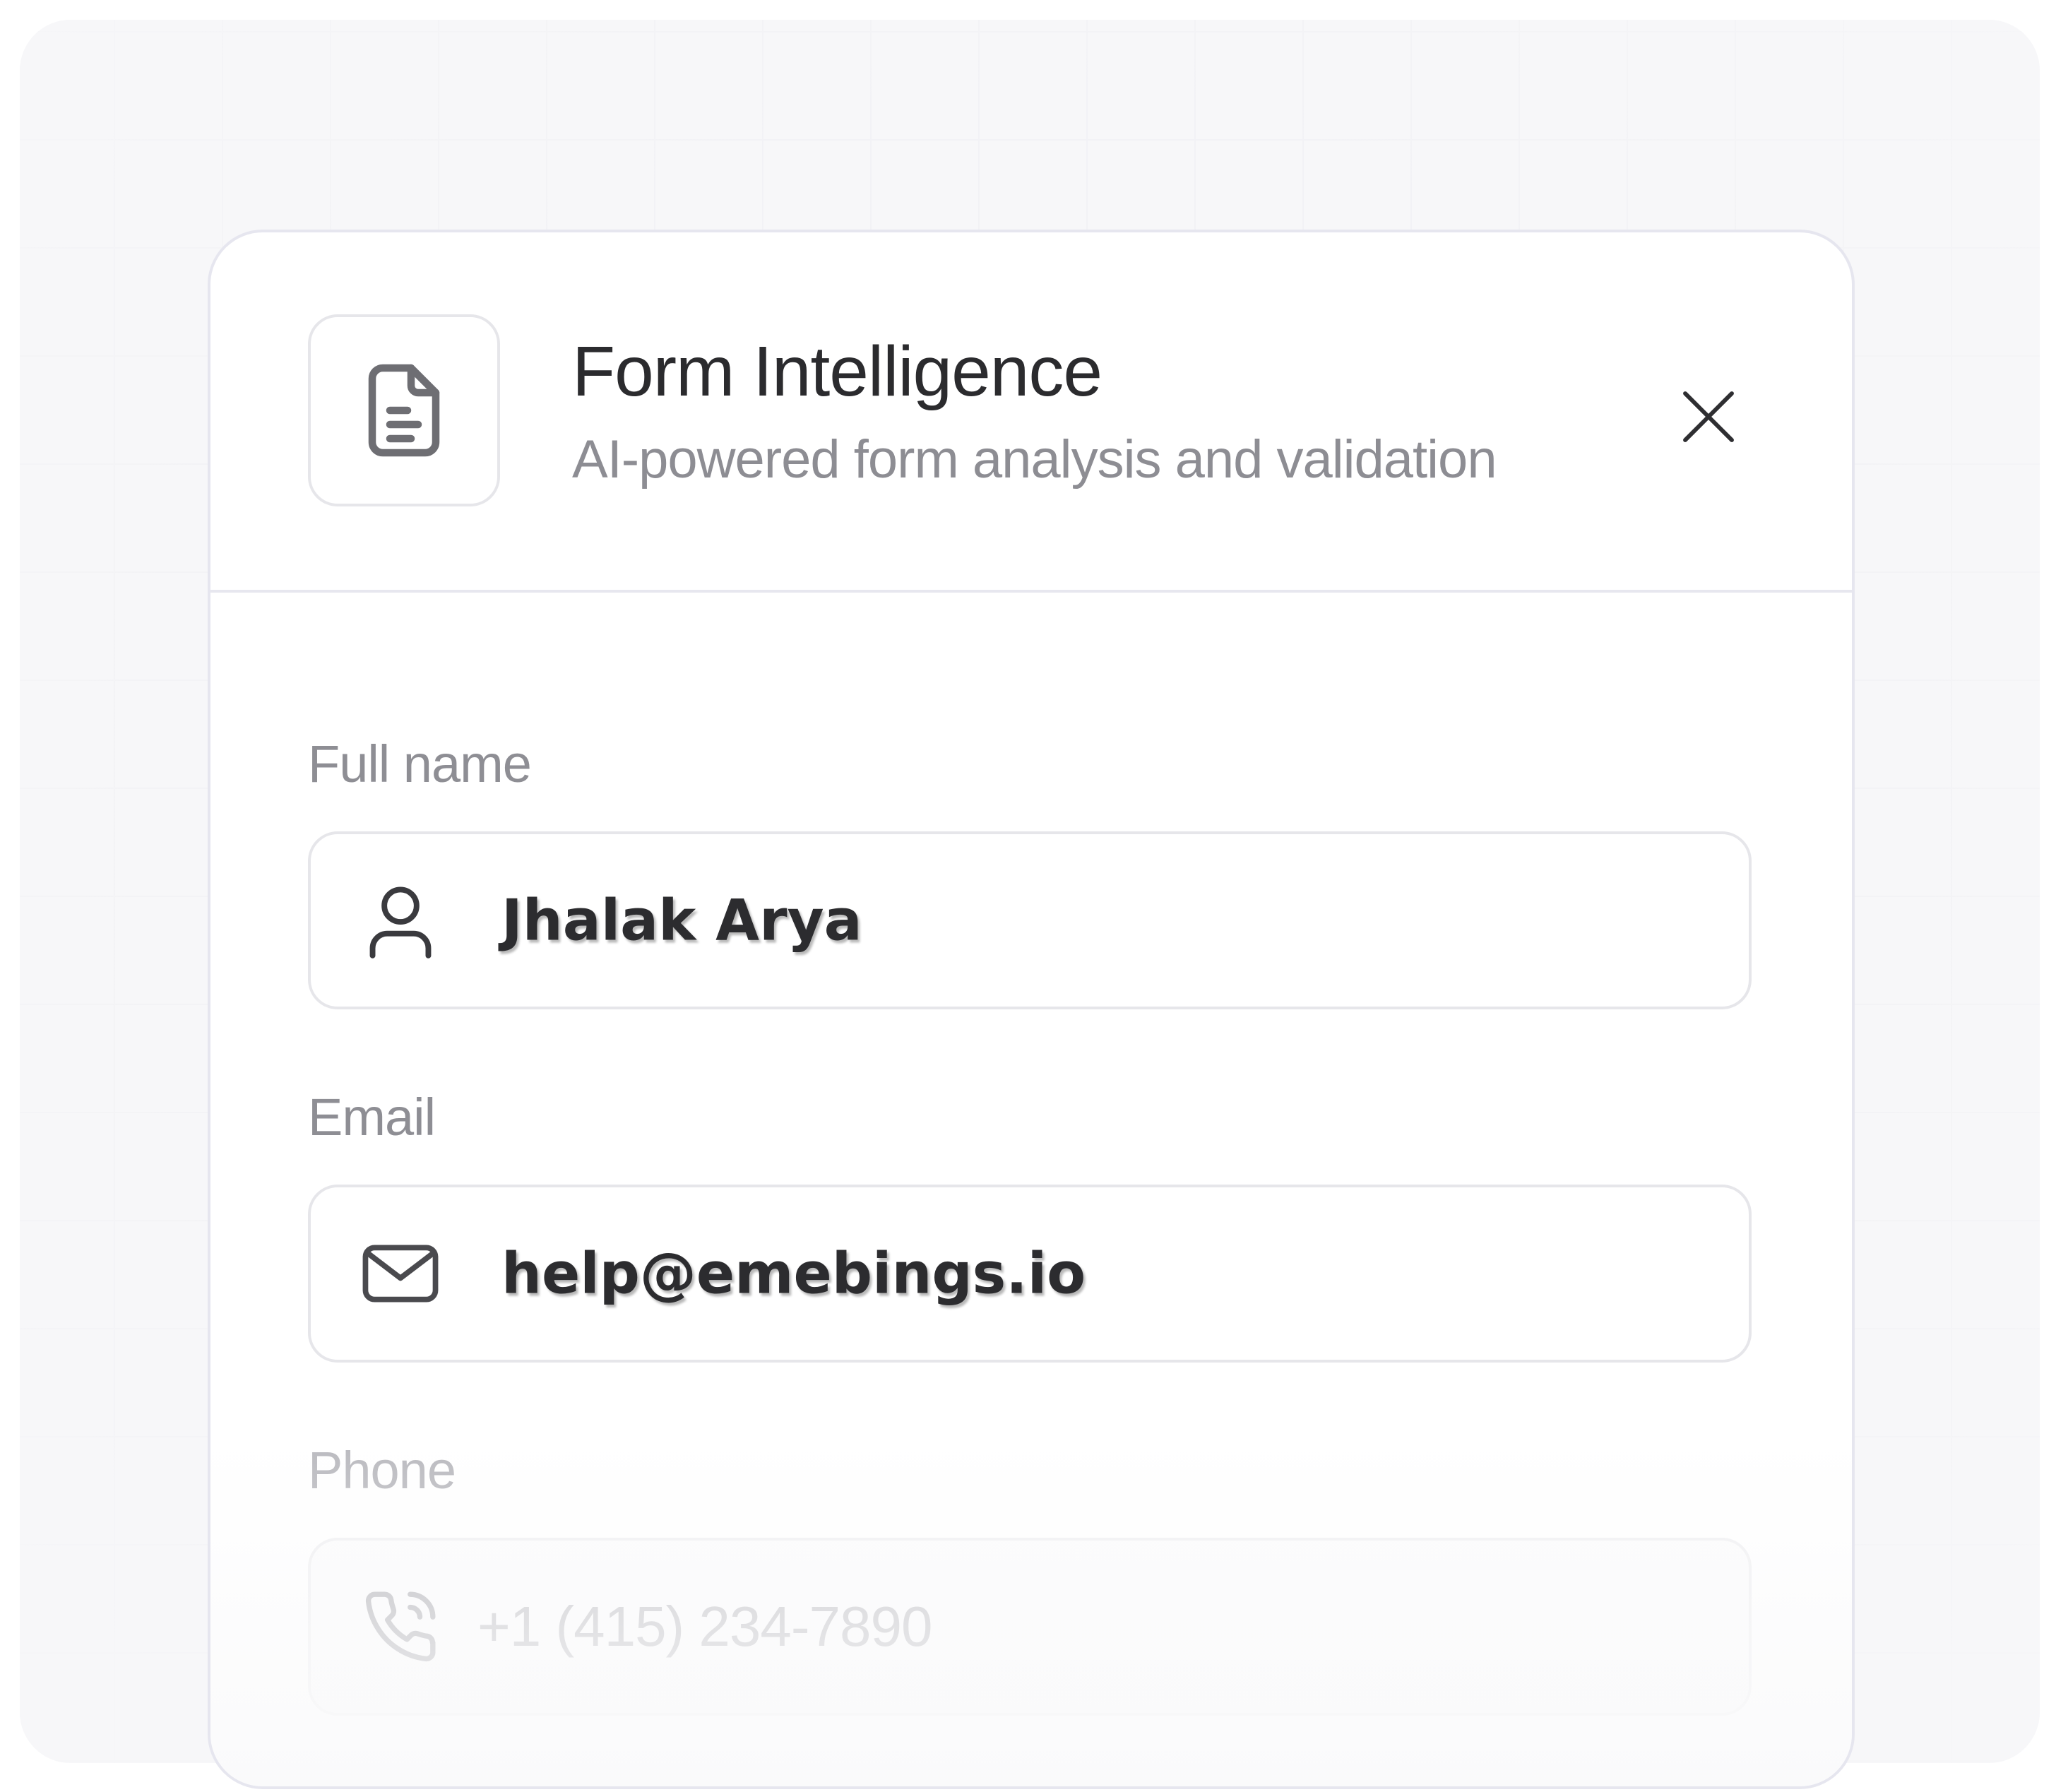  What do you see at coordinates (400, 920) in the screenshot?
I see `user-icon` at bounding box center [400, 920].